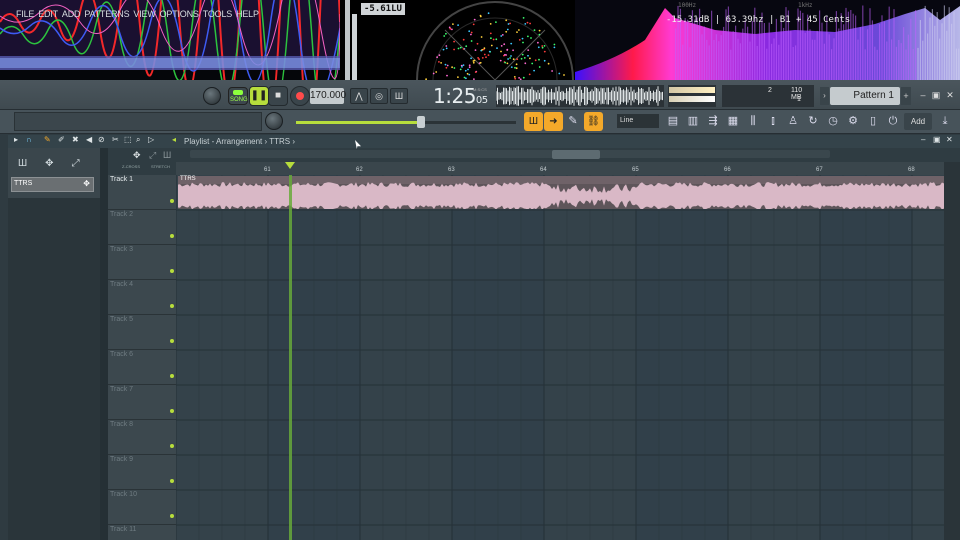 Image resolution: width=960 pixels, height=540 pixels. What do you see at coordinates (152, 155) in the screenshot?
I see `stretch-icon: ⤢` at bounding box center [152, 155].